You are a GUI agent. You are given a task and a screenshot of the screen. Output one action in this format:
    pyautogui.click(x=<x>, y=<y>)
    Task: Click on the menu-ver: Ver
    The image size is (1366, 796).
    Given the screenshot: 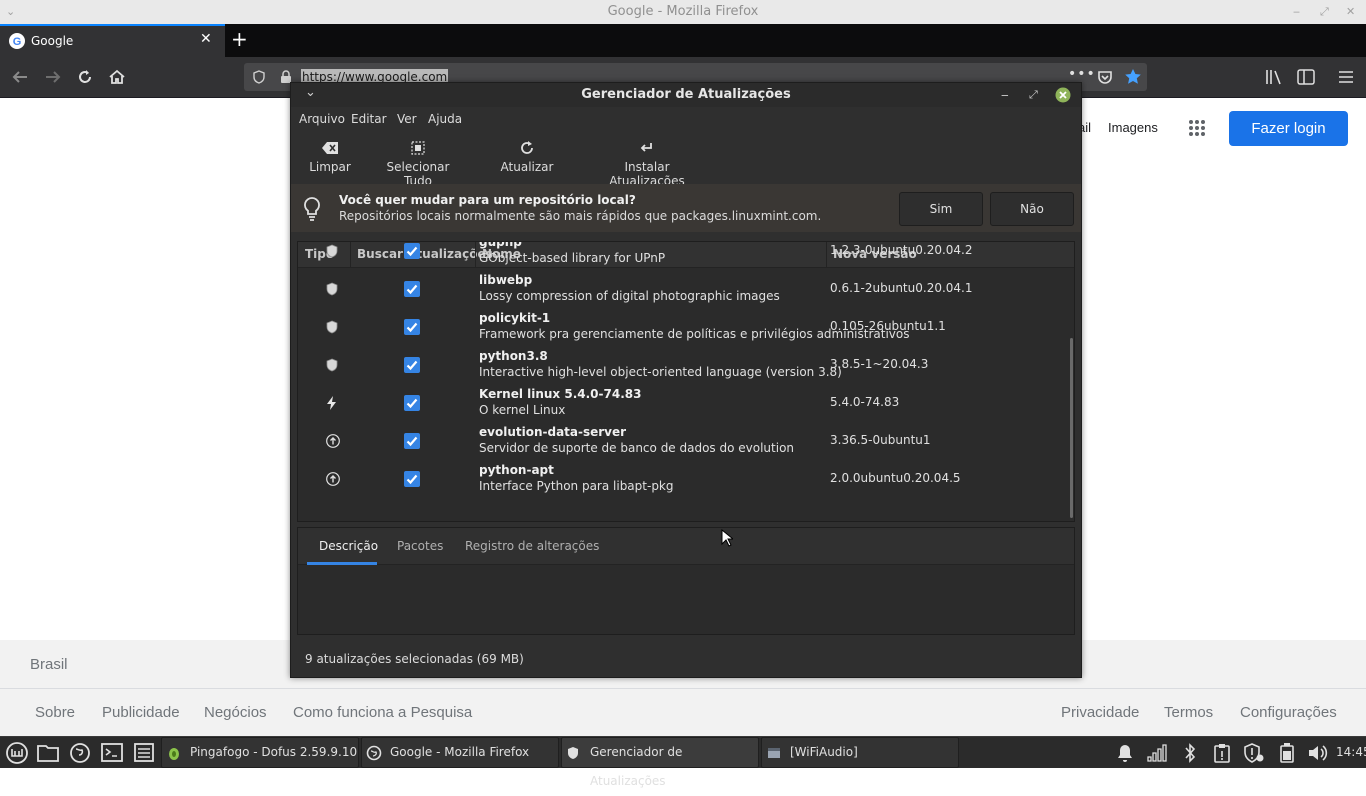 What is the action you would take?
    pyautogui.click(x=407, y=119)
    